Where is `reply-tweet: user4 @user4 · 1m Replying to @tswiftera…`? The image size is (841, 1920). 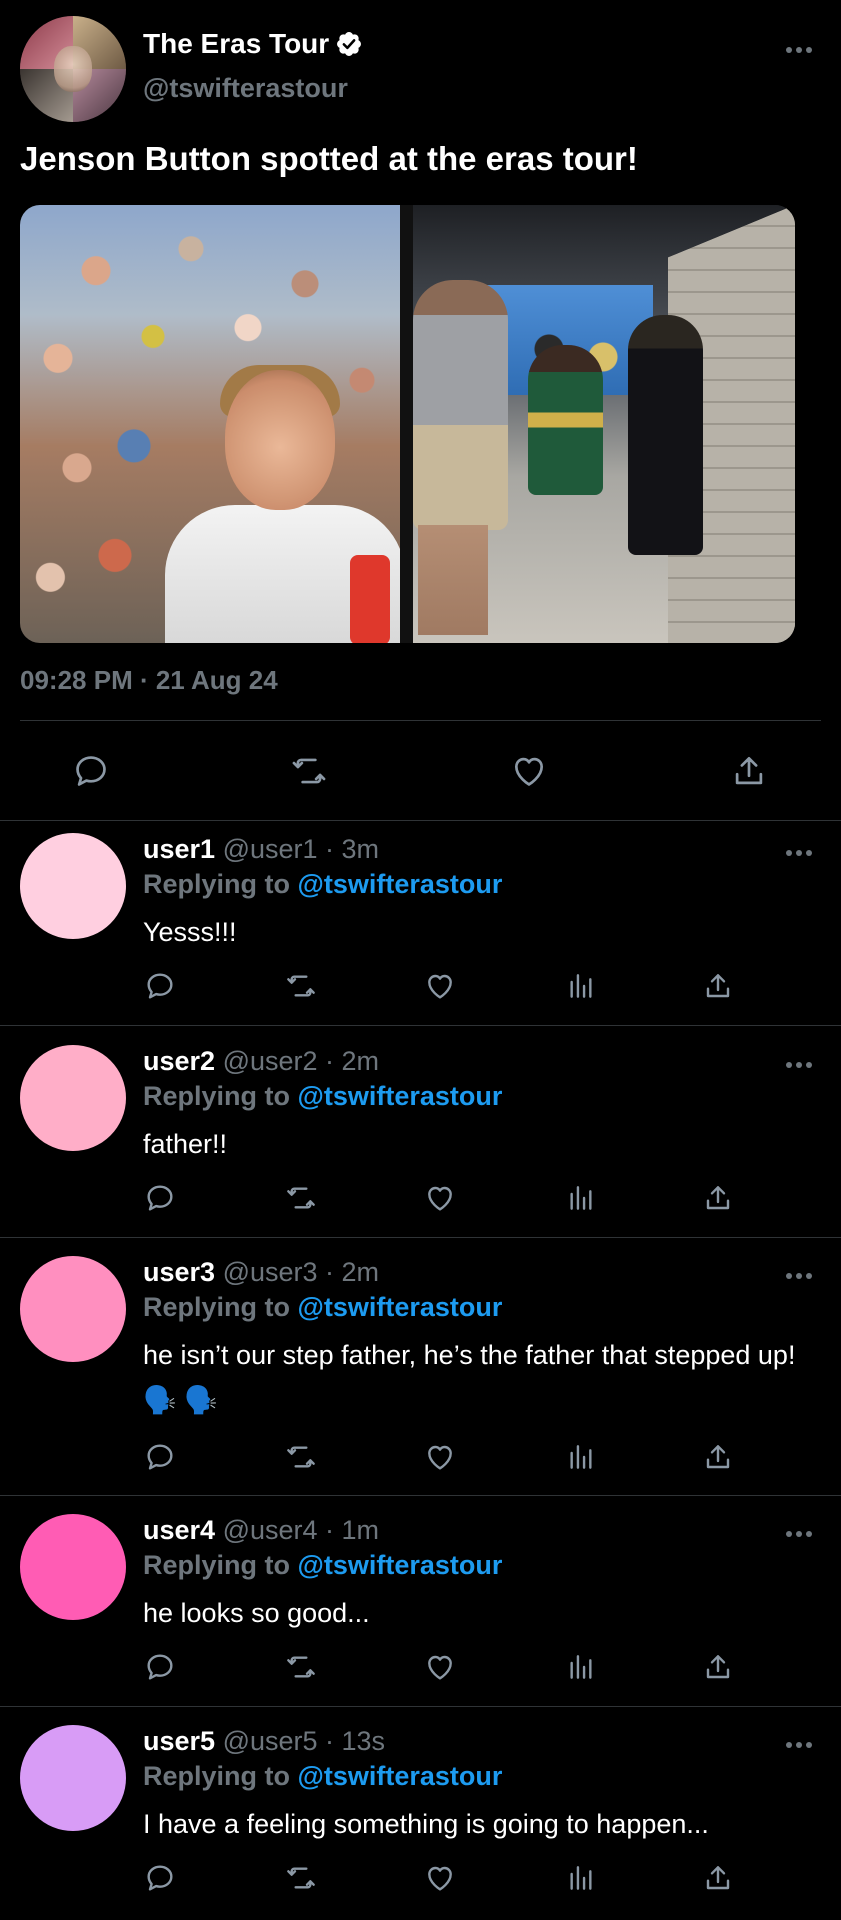 reply-tweet: user4 @user4 · 1m Replying to @tswiftera… is located at coordinates (420, 1603).